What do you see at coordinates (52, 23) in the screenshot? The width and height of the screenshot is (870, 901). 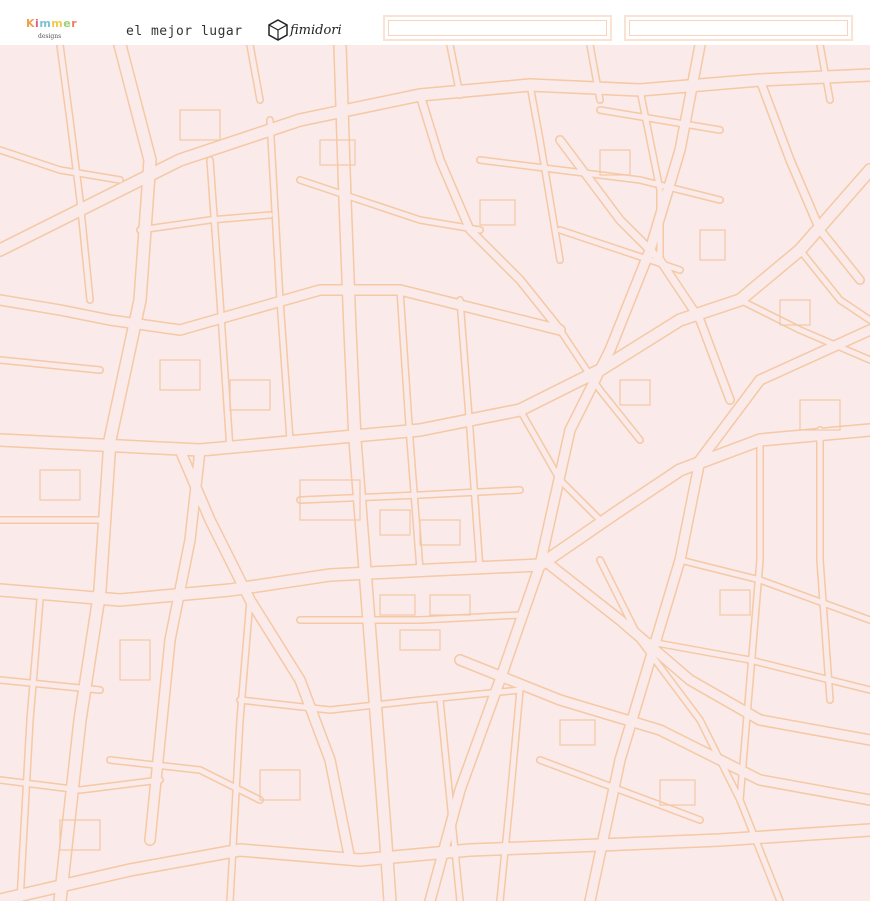 I see `brand-logo-text: Kimmer` at bounding box center [52, 23].